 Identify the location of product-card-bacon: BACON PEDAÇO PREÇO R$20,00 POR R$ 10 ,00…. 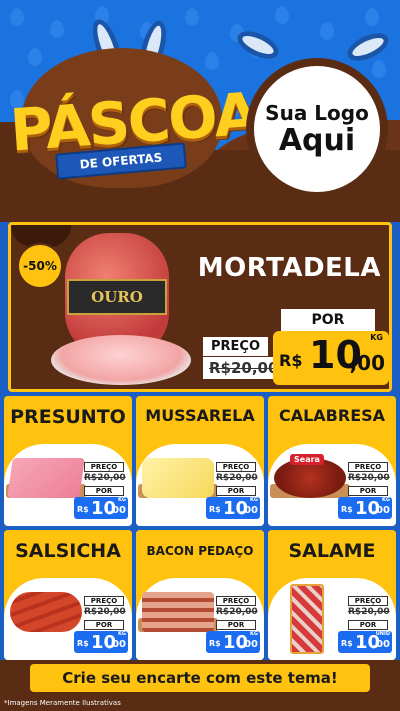
(200, 595).